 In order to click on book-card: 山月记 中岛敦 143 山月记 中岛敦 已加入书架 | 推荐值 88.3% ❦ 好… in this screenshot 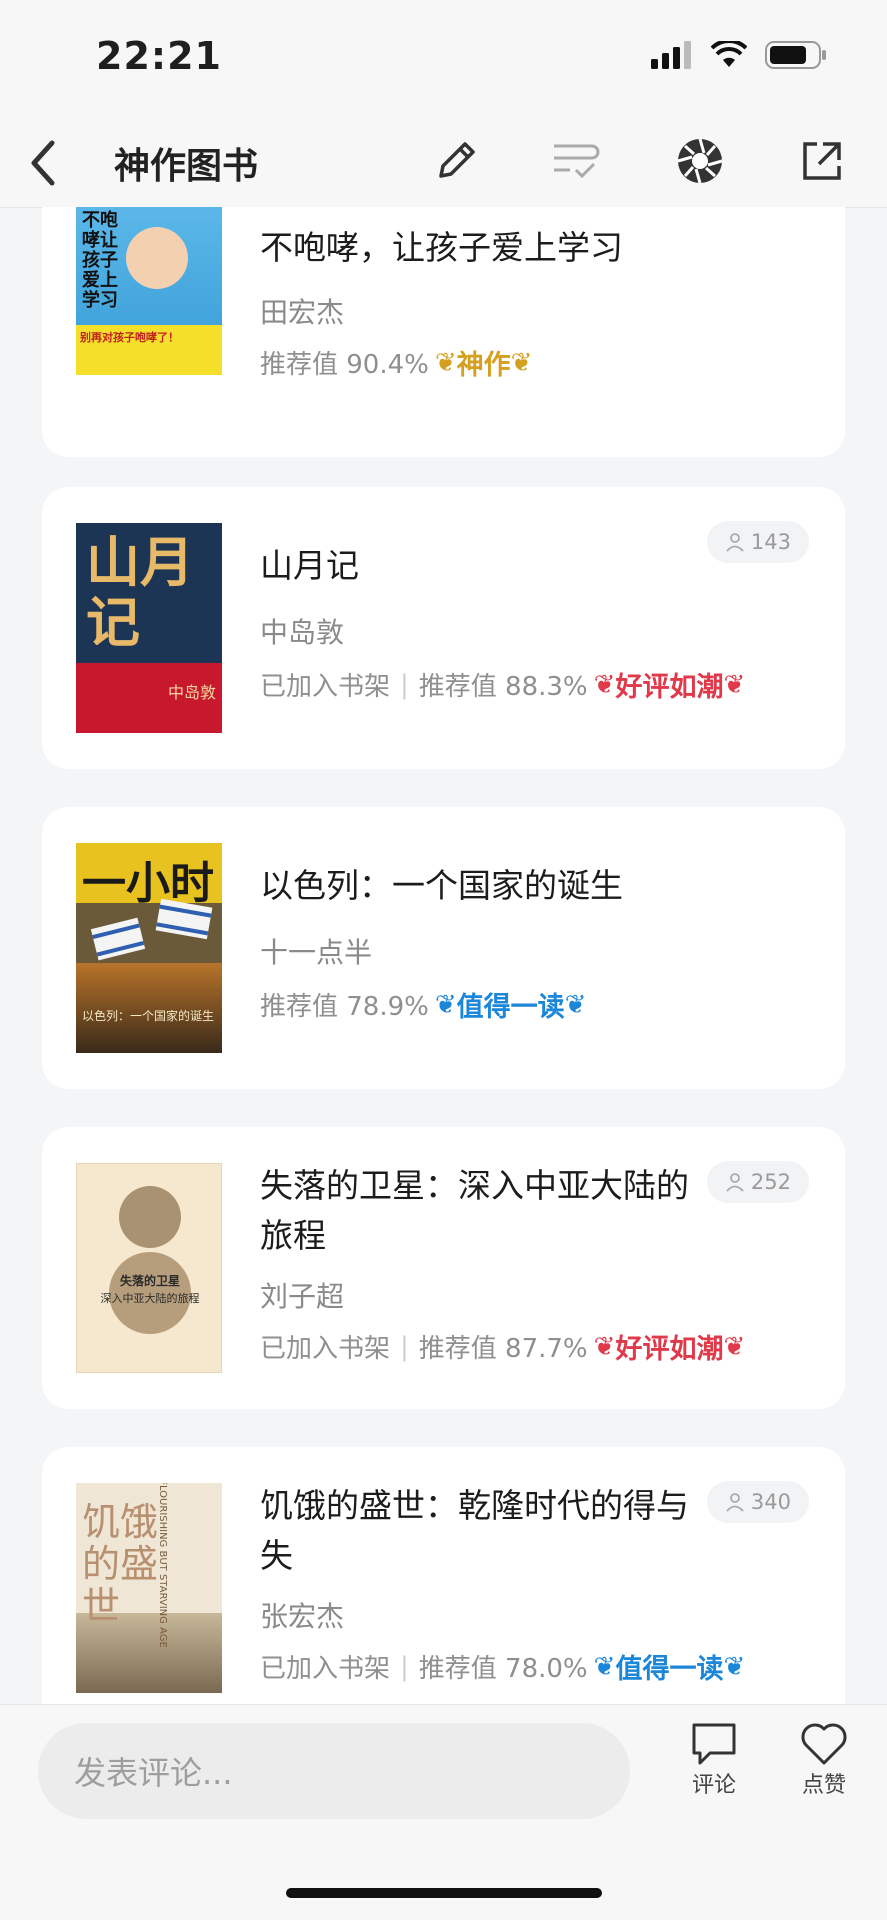, I will do `click(443, 628)`.